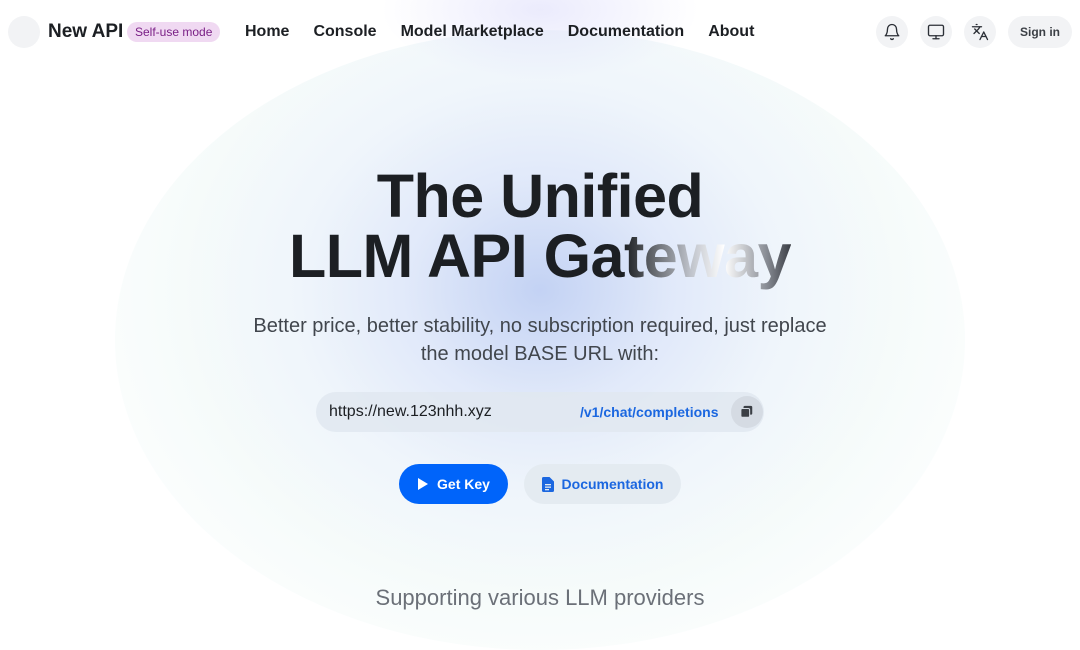  I want to click on language-button, so click(980, 32).